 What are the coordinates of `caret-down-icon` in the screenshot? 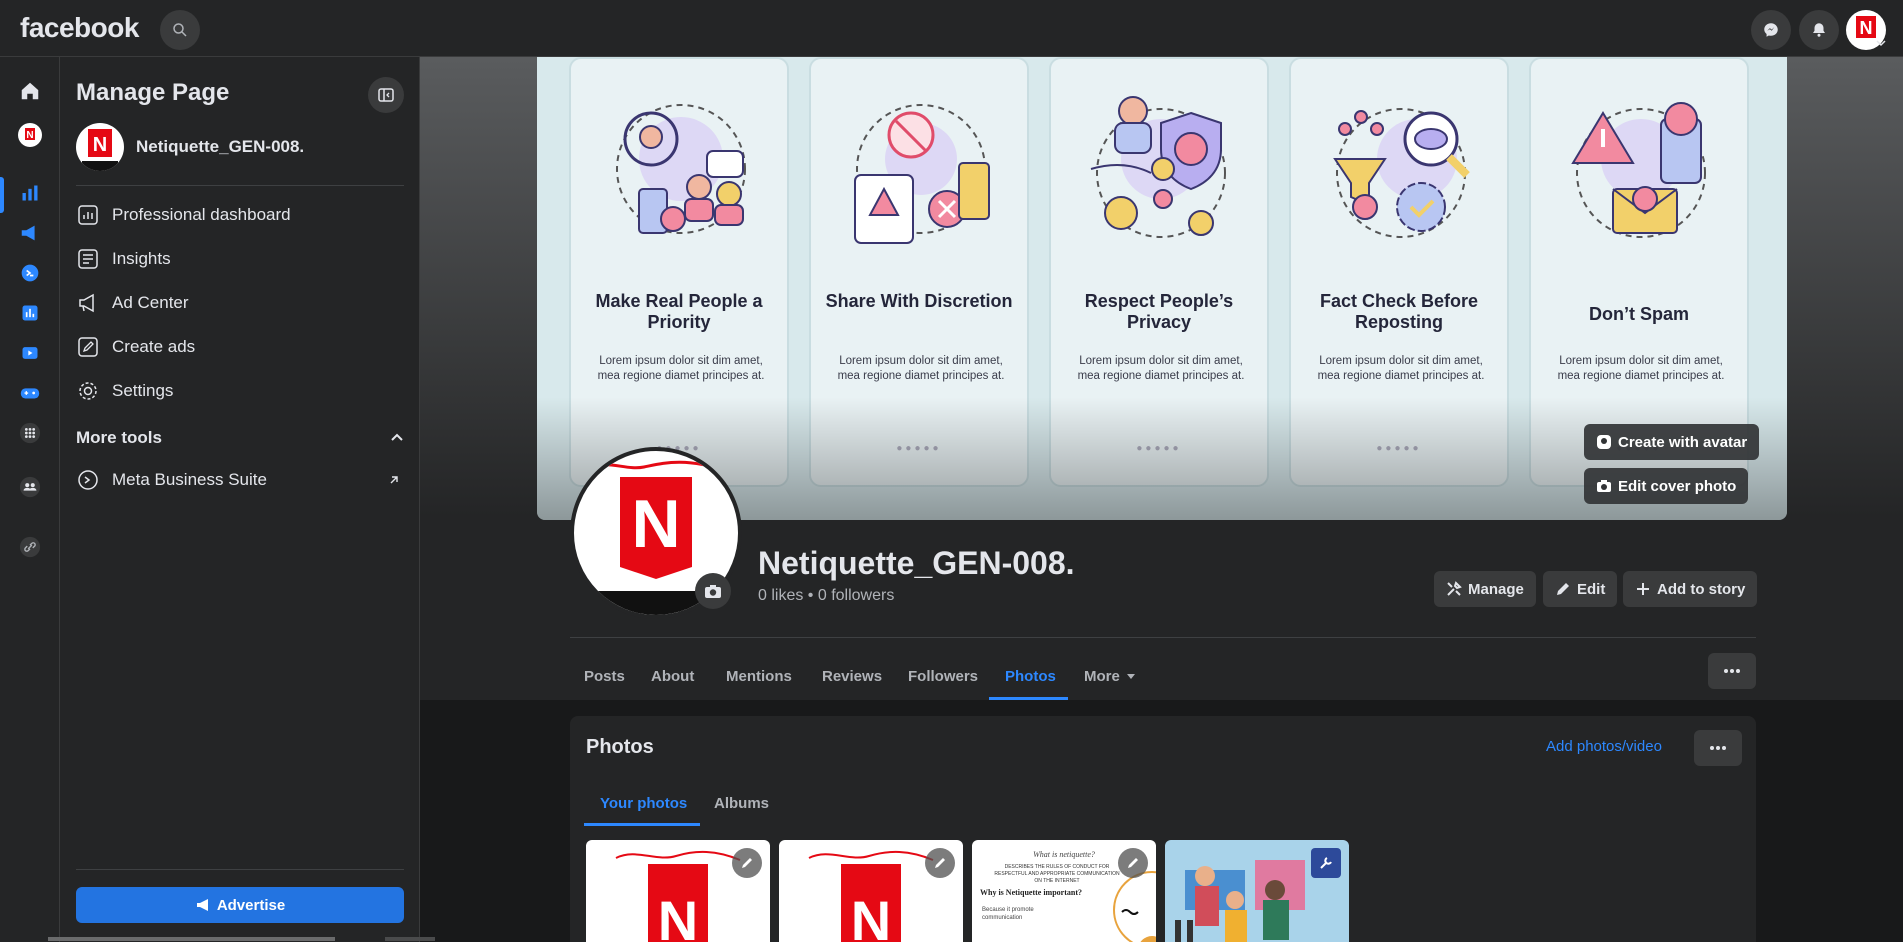 It's located at (1130, 676).